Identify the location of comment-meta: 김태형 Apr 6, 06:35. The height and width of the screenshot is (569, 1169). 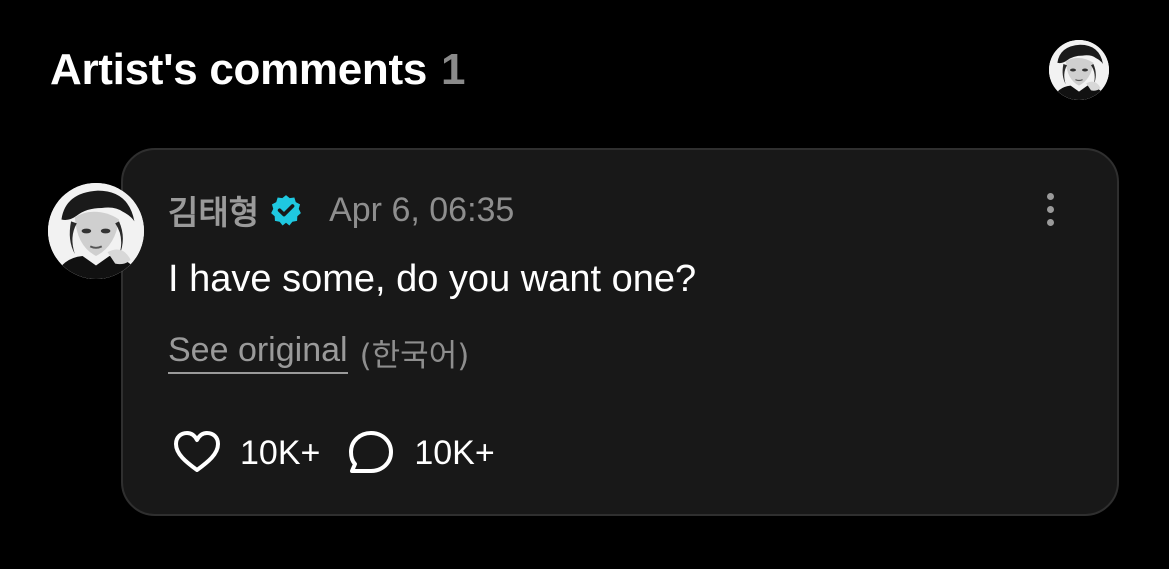
(341, 210).